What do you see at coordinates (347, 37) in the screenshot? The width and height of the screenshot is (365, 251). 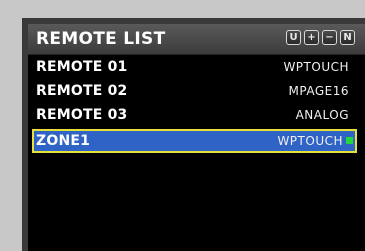 I see `new-remote-button: N` at bounding box center [347, 37].